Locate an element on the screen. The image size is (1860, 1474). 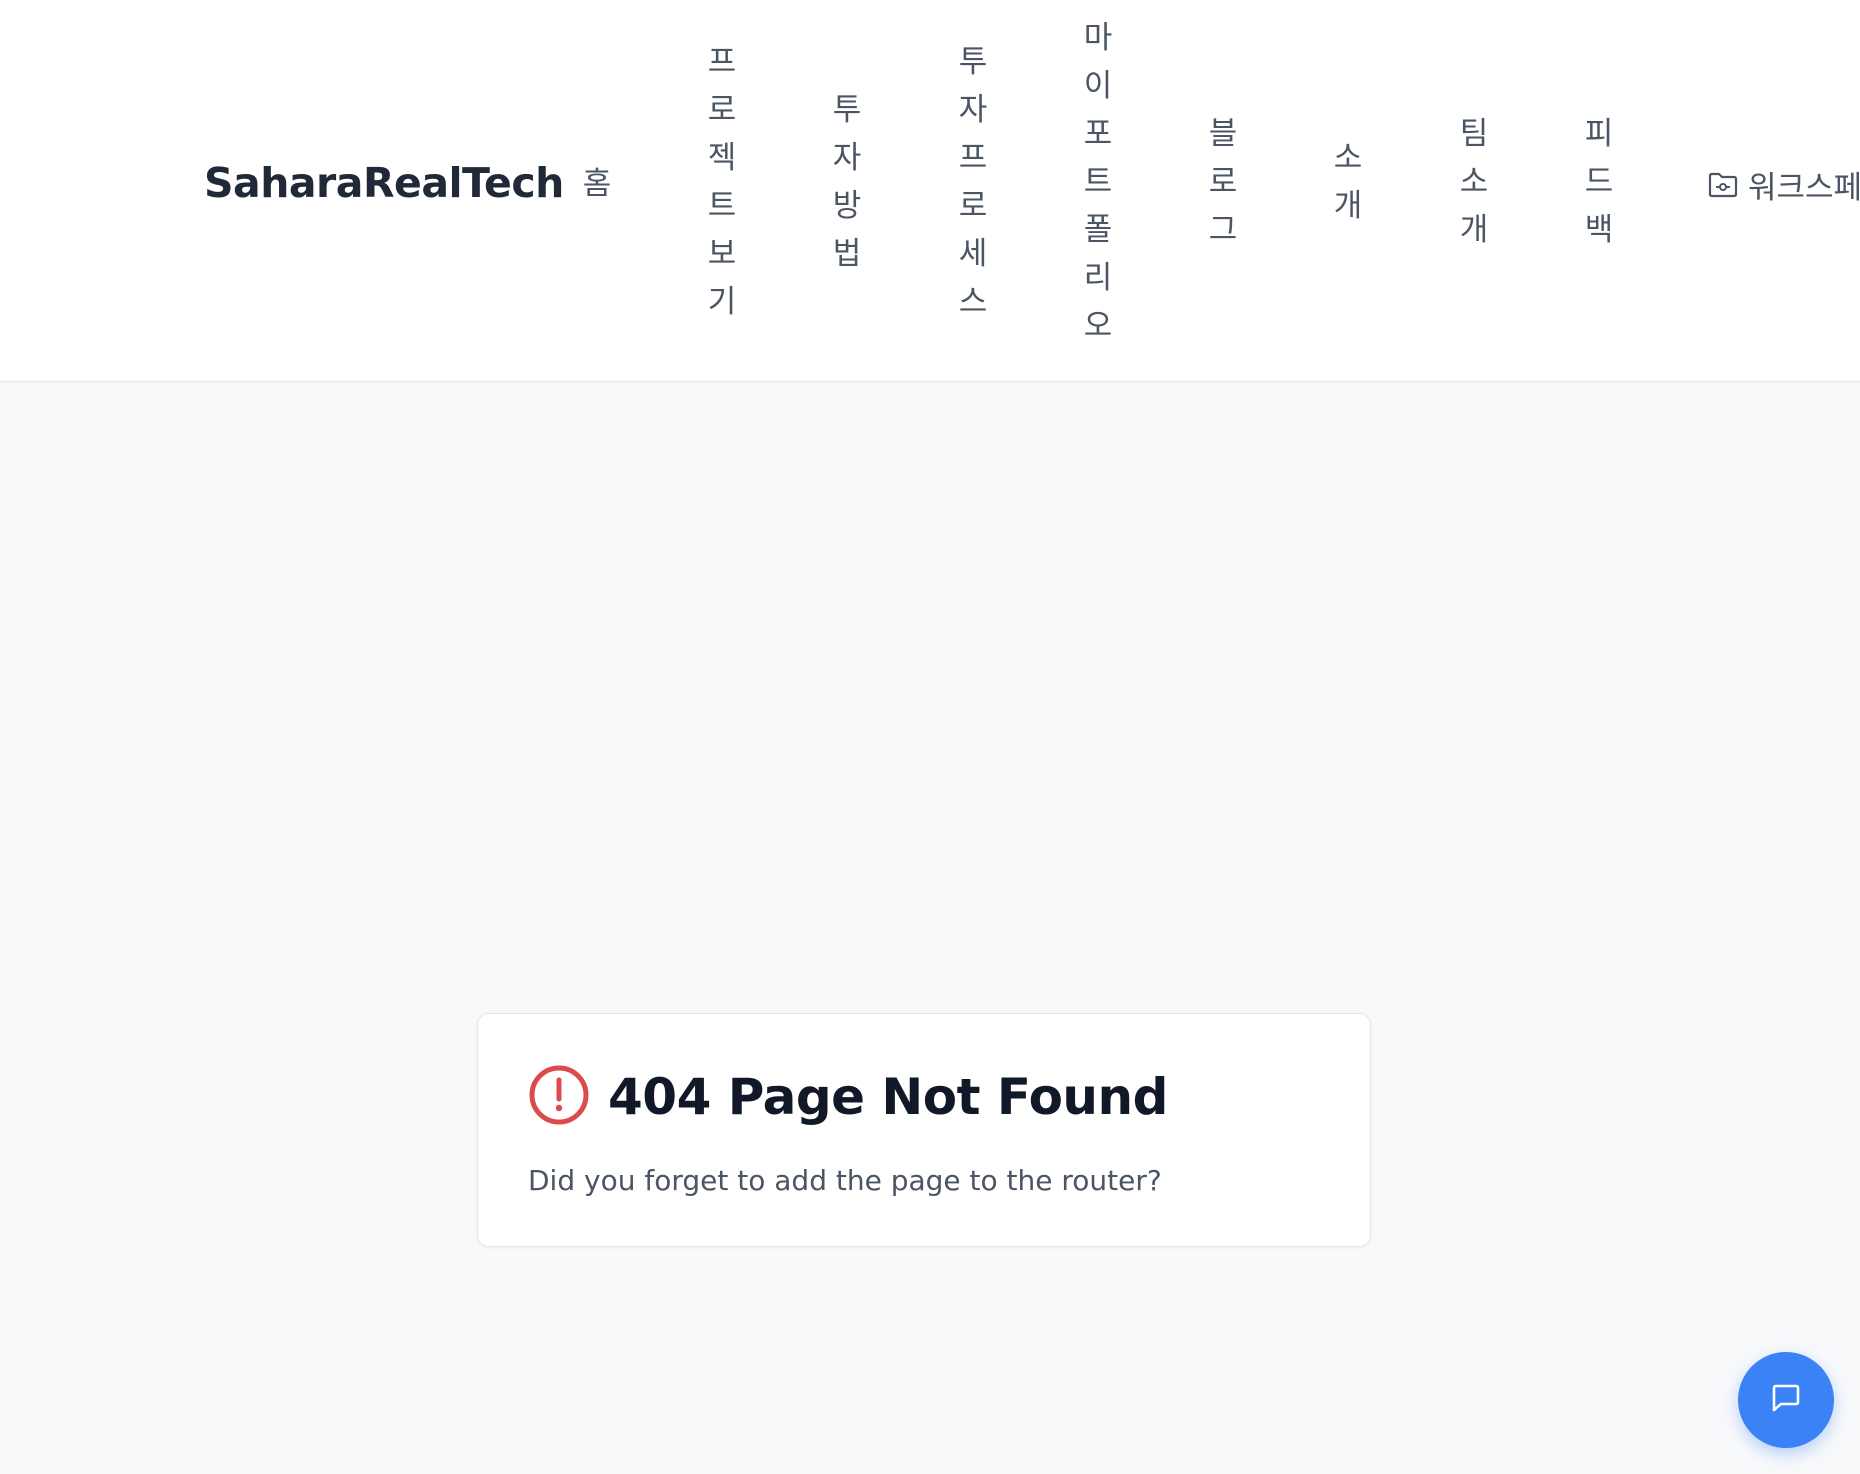
nav-item-feedback: 피드백 is located at coordinates (1599, 182).